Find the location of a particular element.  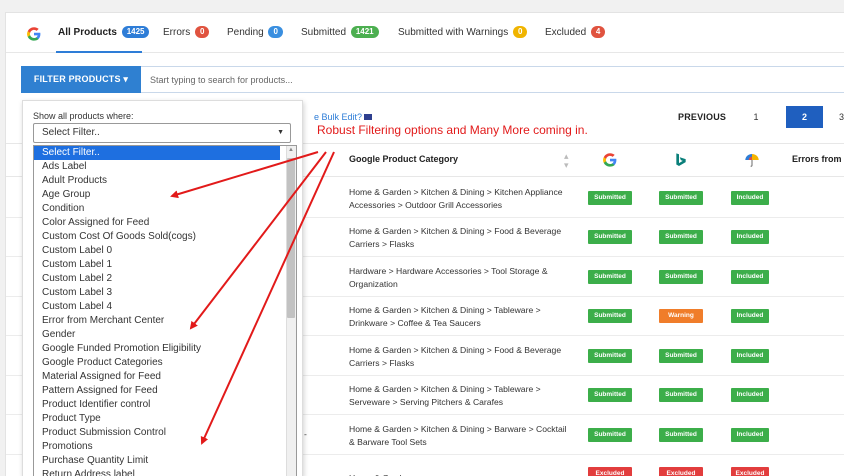

google-status-badge: Excluded is located at coordinates (610, 471).